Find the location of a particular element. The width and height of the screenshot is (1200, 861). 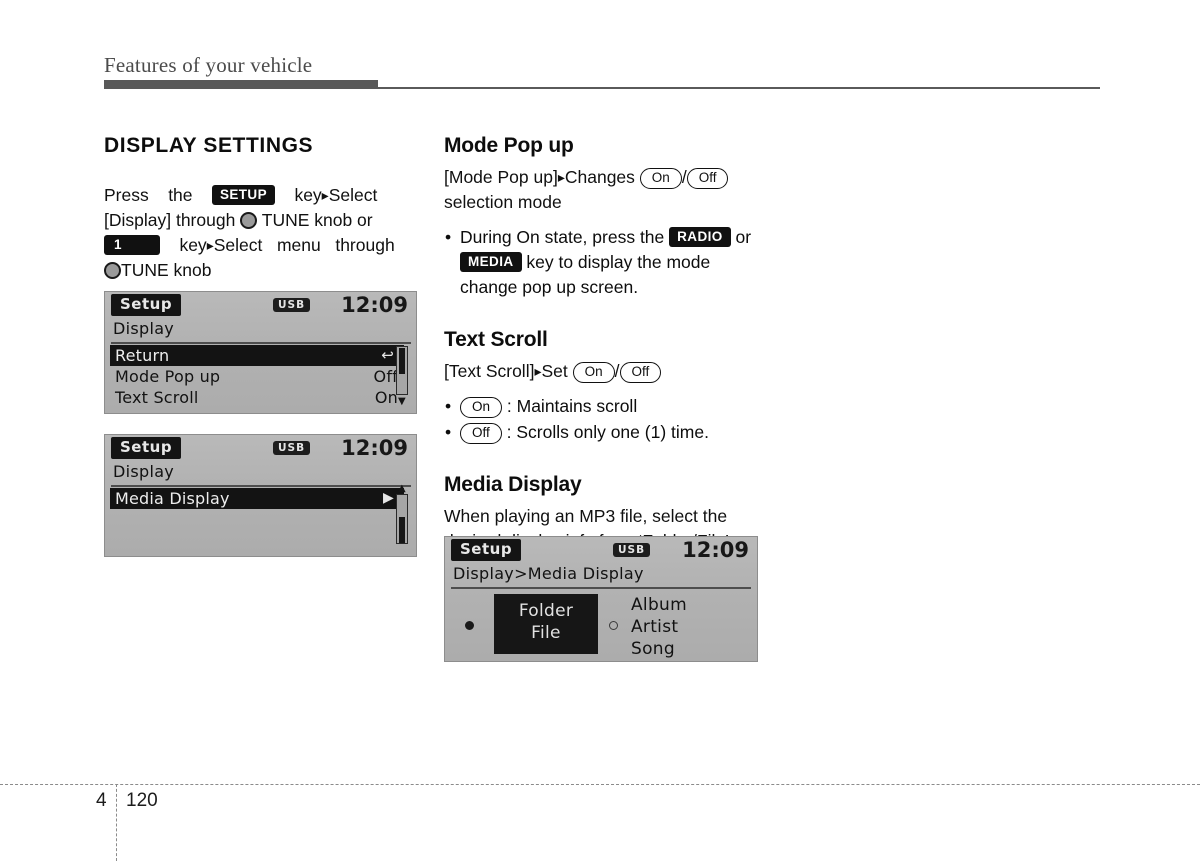

text-scroll-bracket-label: [Text Scroll] is located at coordinates (489, 371).